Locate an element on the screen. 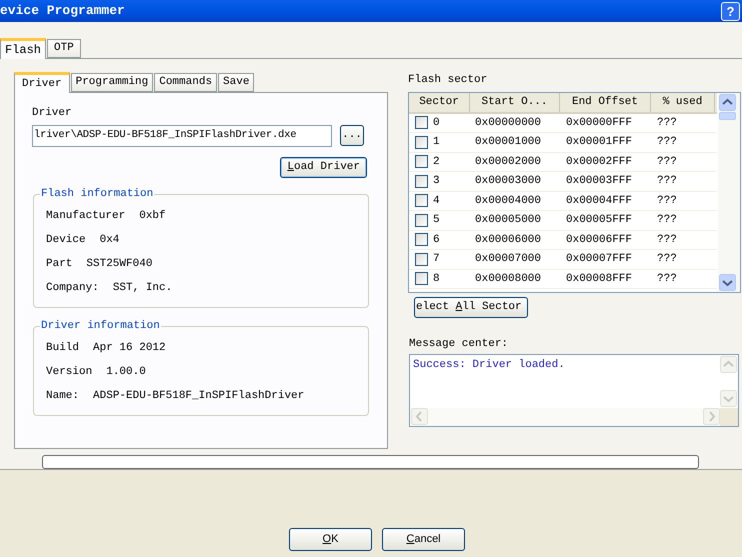 The image size is (742, 557). tab: OTP is located at coordinates (64, 48).